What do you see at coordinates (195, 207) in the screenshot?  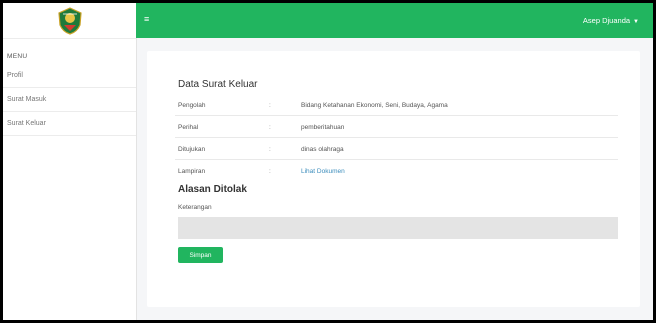 I see `keterangan-label: Keterangan` at bounding box center [195, 207].